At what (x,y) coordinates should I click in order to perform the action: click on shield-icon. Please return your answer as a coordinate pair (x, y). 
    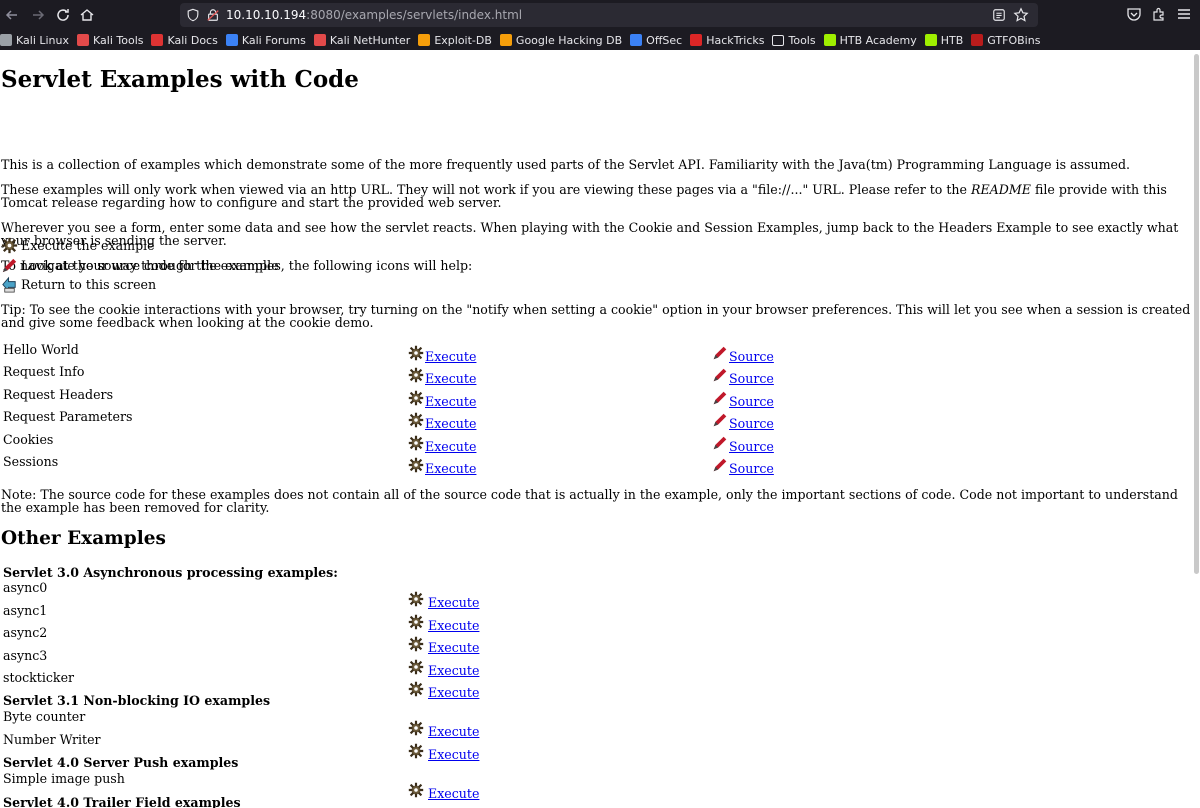
    Looking at the image, I should click on (193, 15).